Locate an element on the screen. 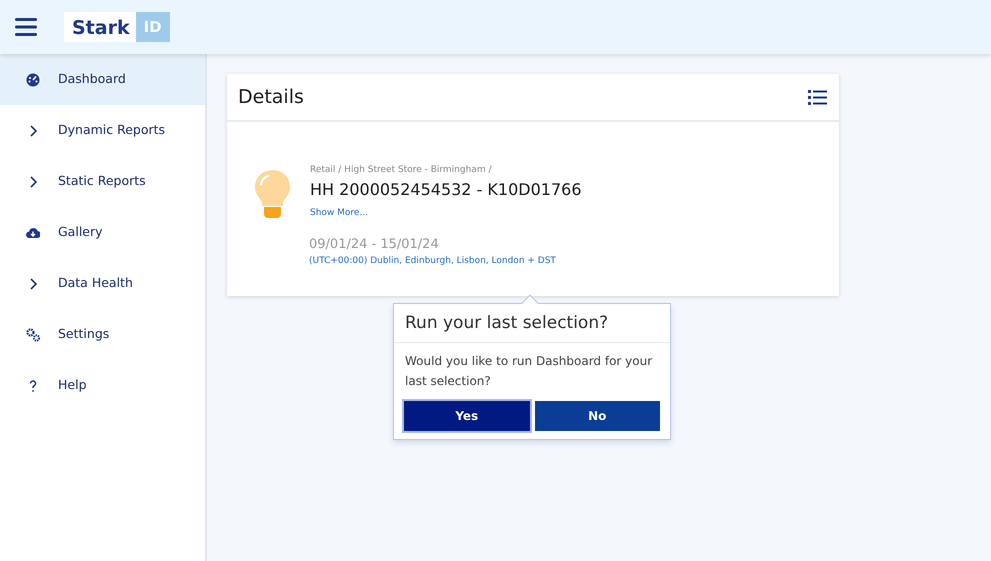 This screenshot has height=561, width=991. dashboard-icon is located at coordinates (33, 79).